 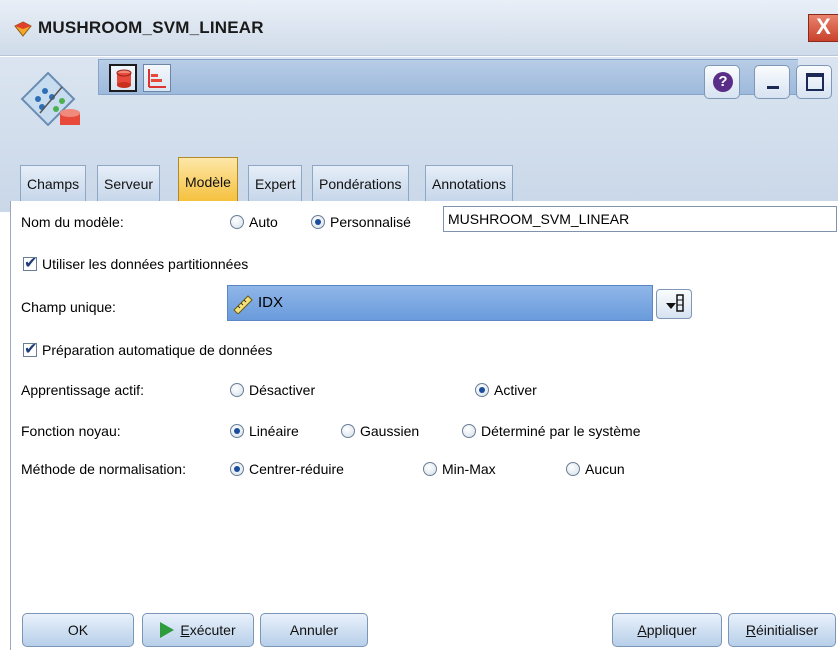 I want to click on normalization-none-radio: Aucun, so click(x=595, y=469).